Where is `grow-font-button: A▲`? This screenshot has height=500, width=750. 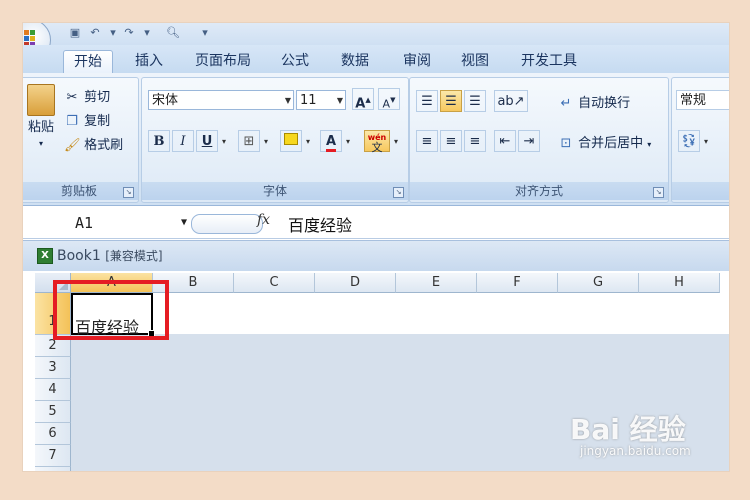
grow-font-button: A▲ is located at coordinates (363, 99).